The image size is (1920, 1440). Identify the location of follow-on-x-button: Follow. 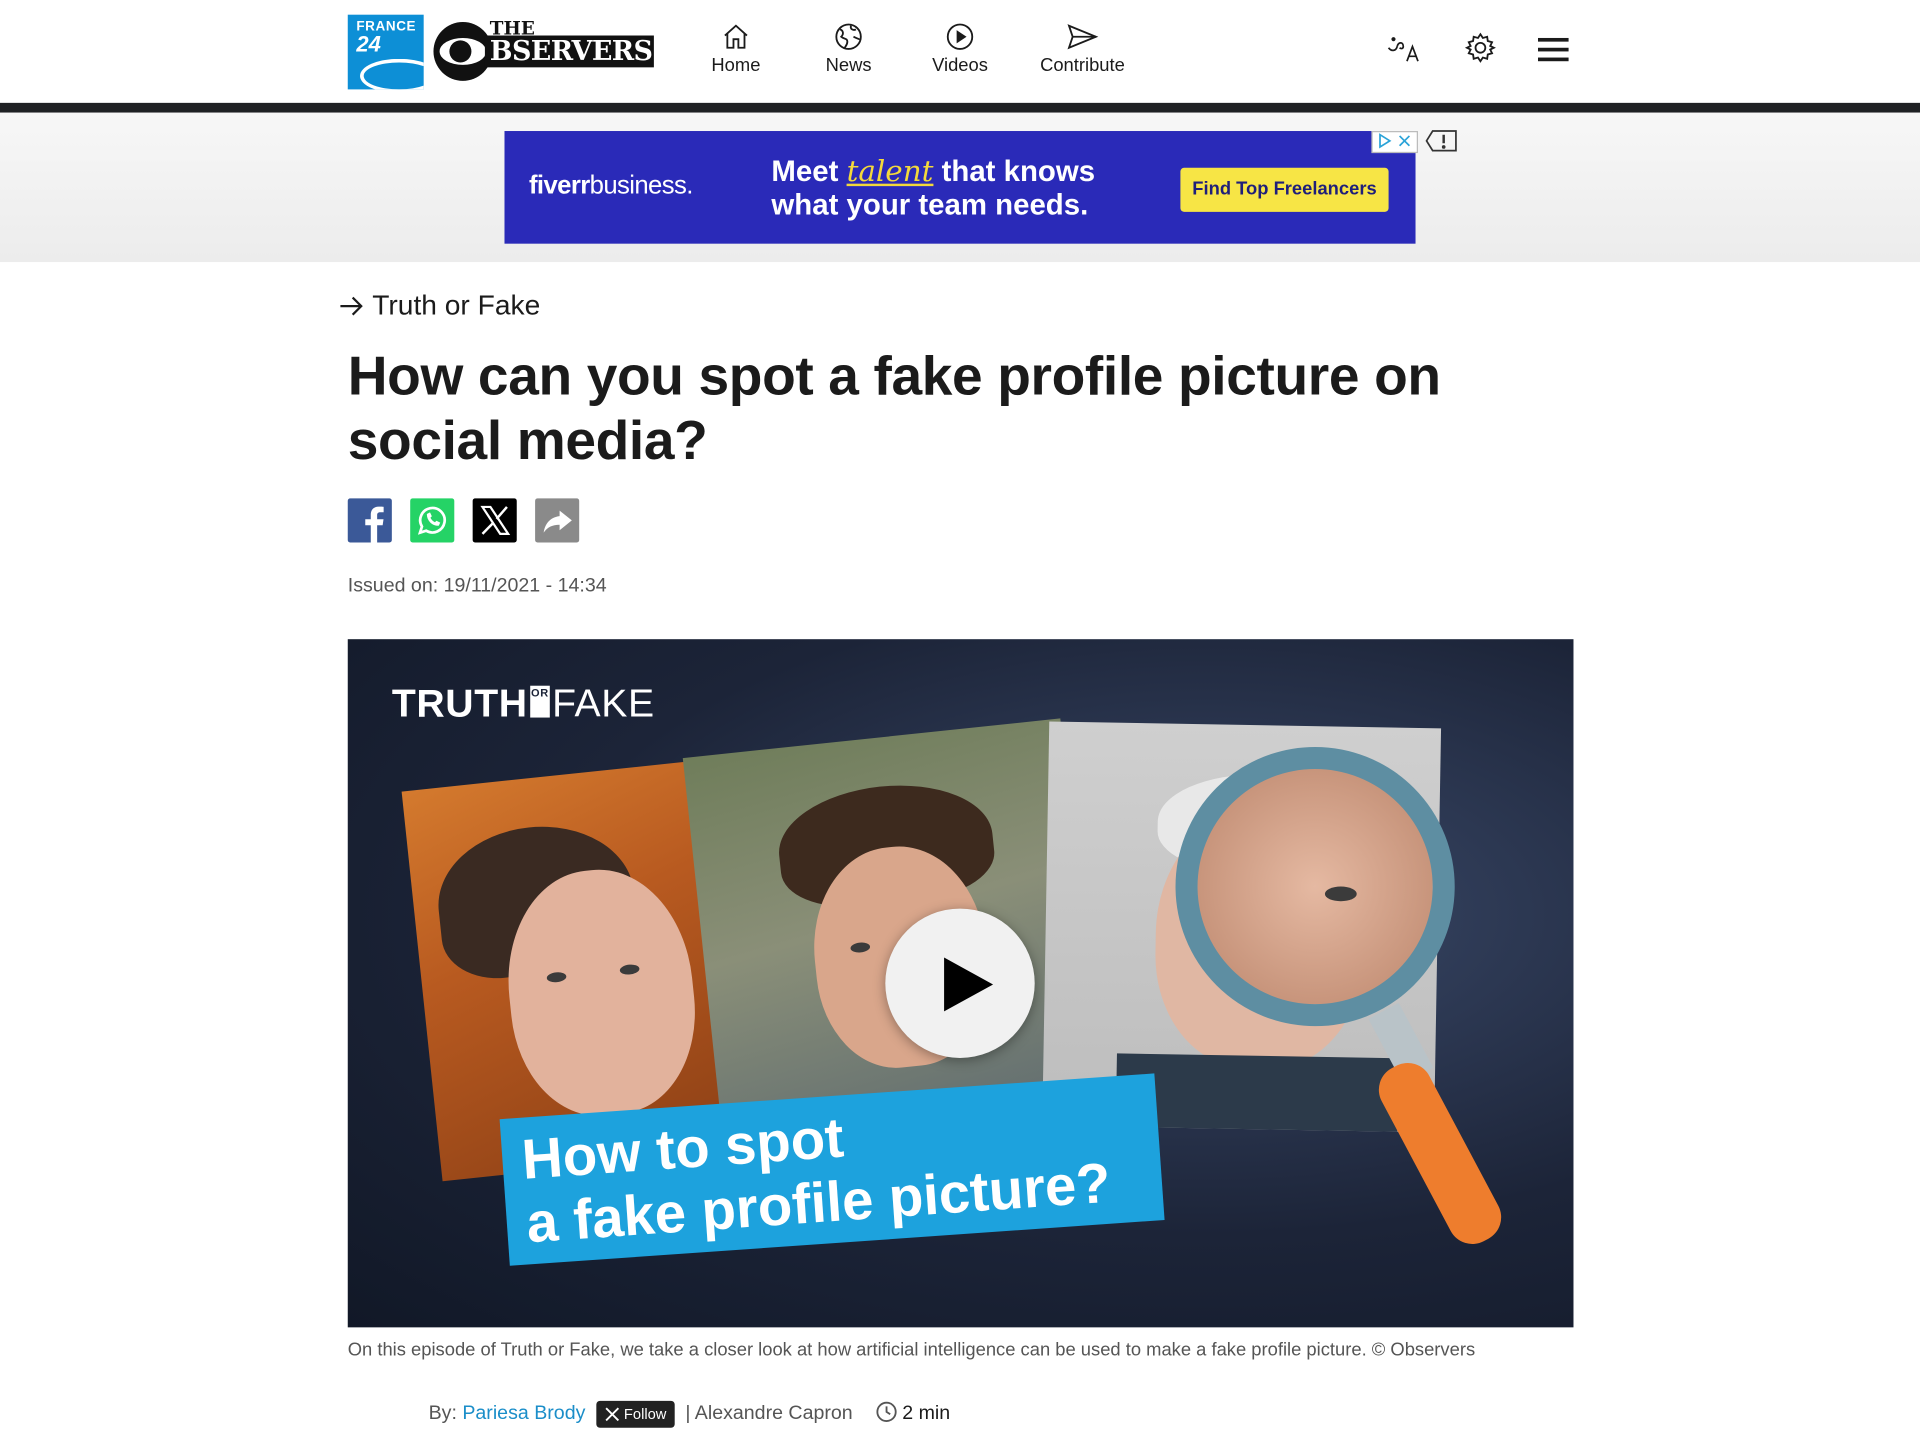
(635, 1414).